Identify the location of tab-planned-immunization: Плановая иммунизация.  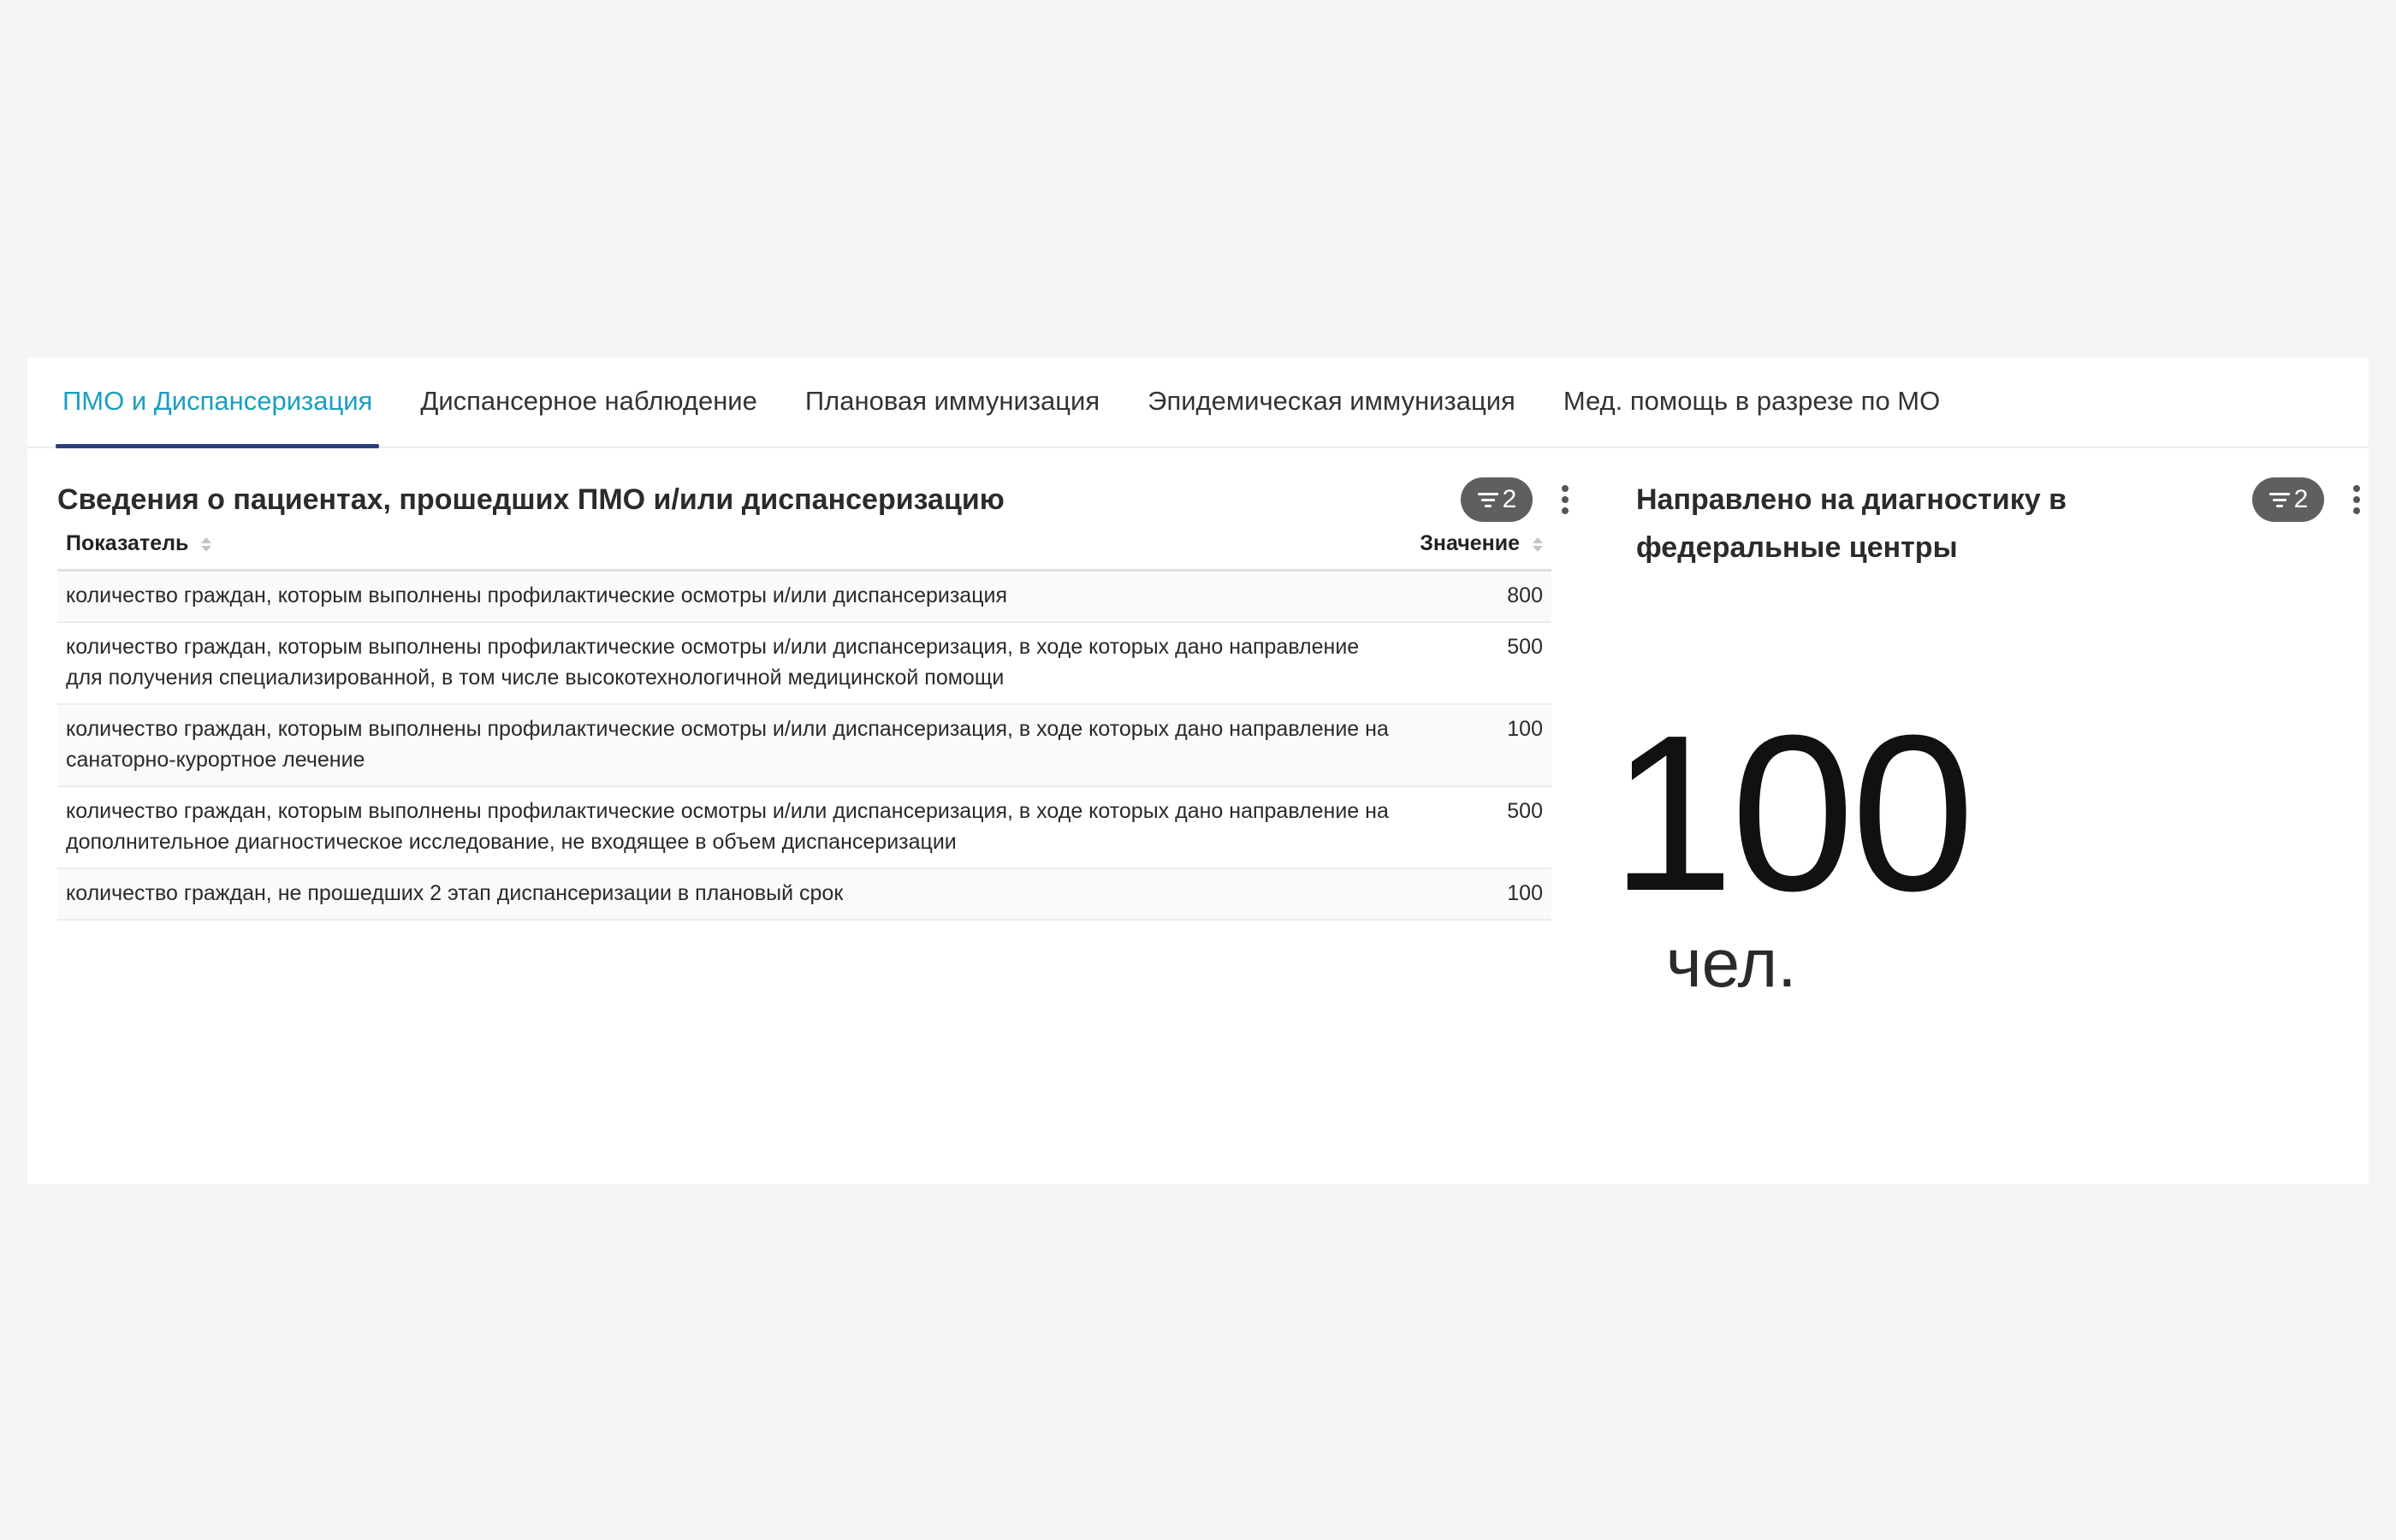
(952, 401).